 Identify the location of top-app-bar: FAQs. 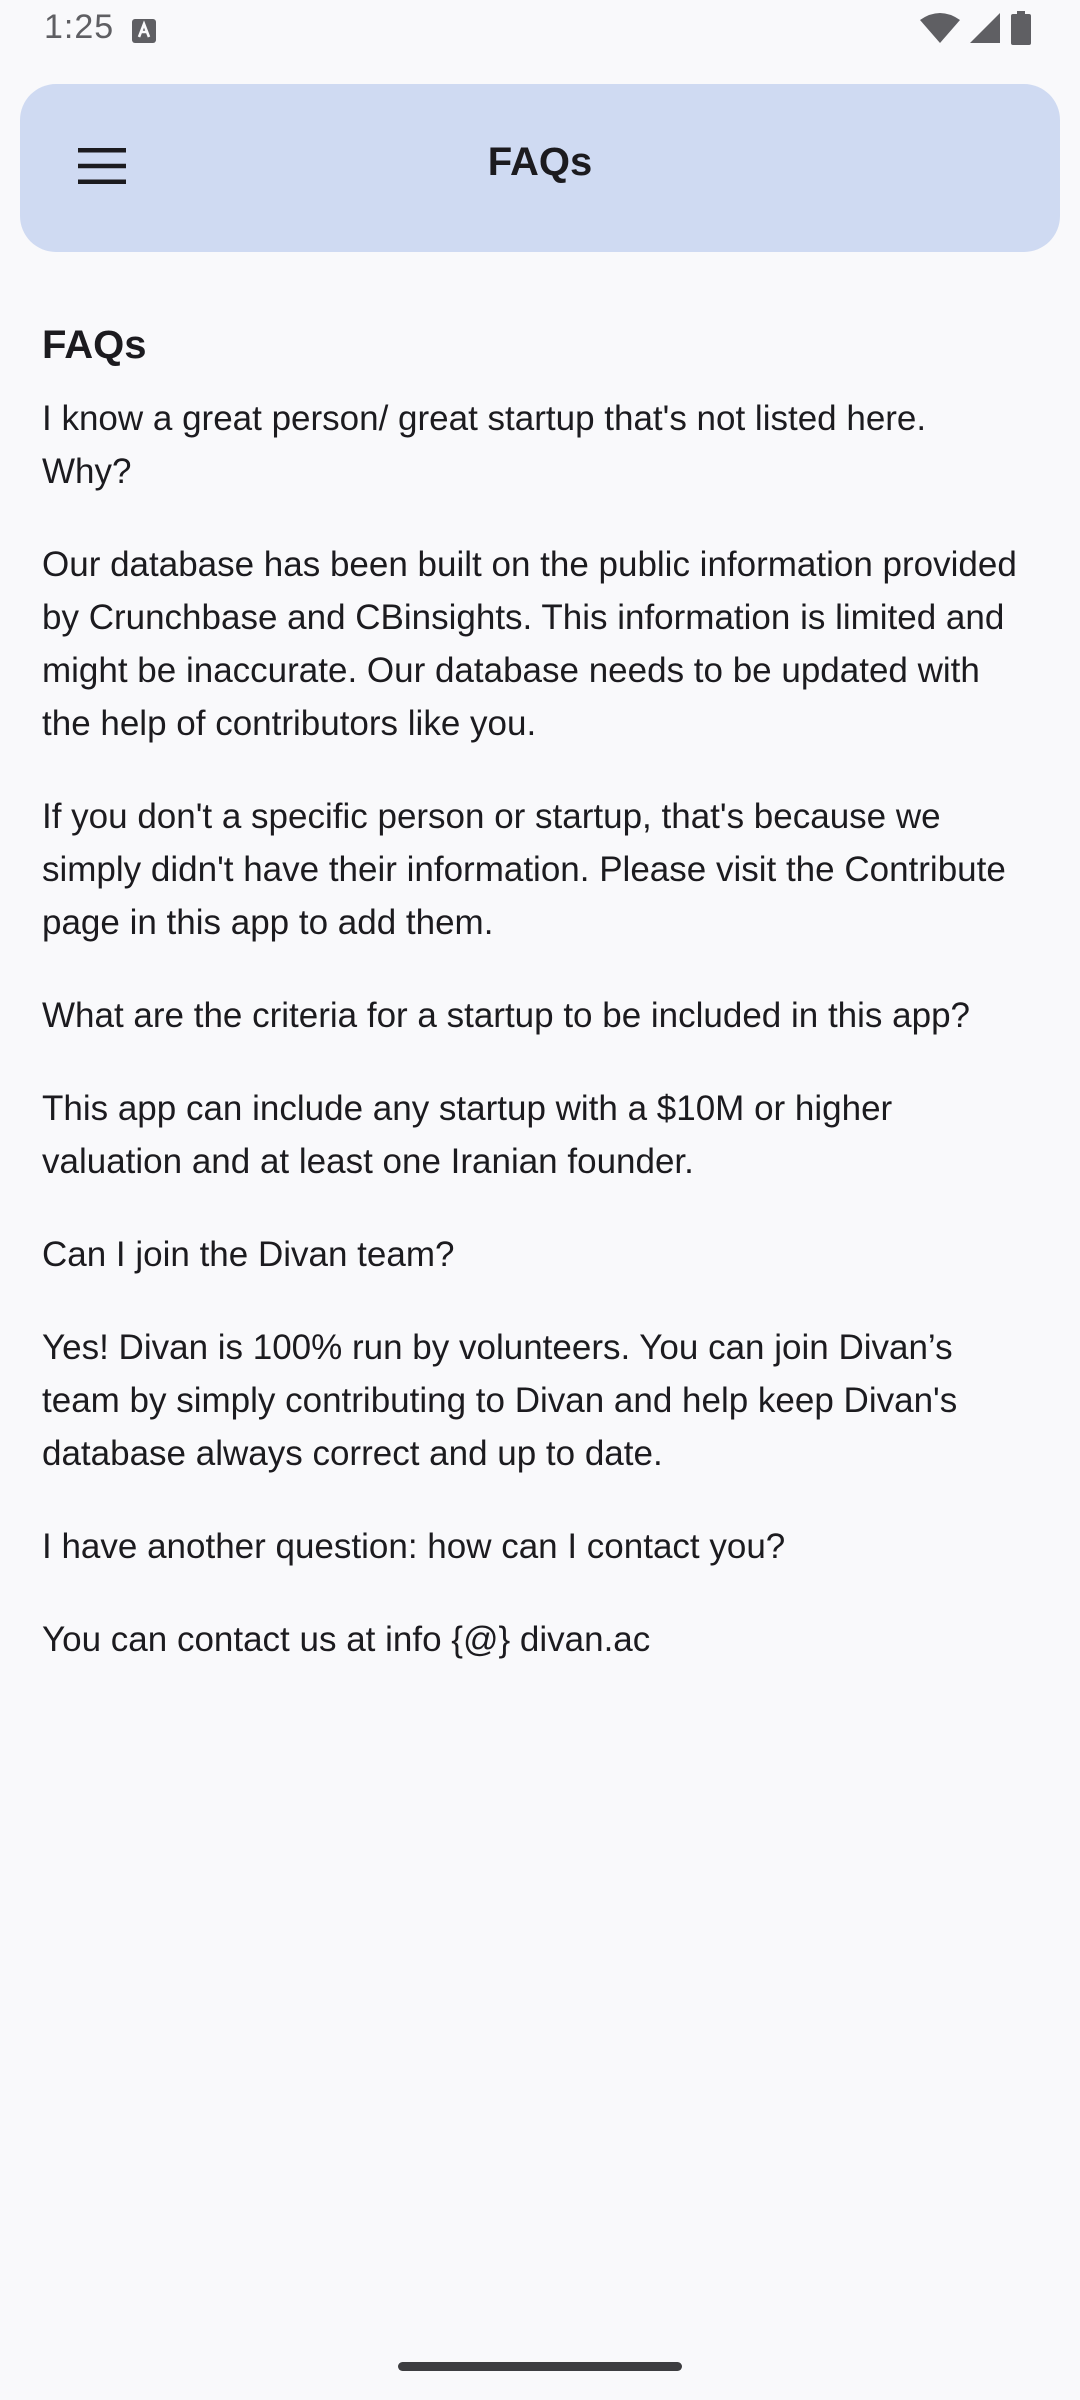
(540, 168).